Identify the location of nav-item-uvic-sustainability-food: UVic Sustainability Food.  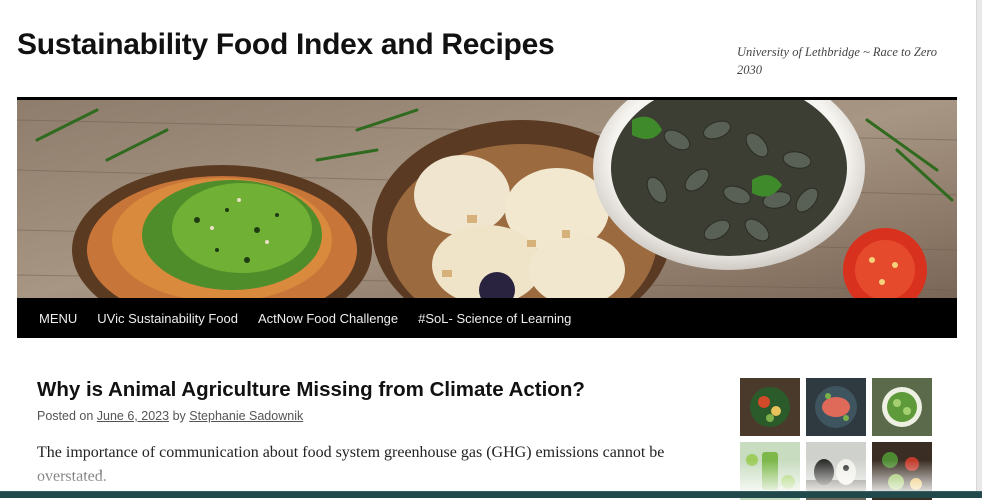
(167, 318).